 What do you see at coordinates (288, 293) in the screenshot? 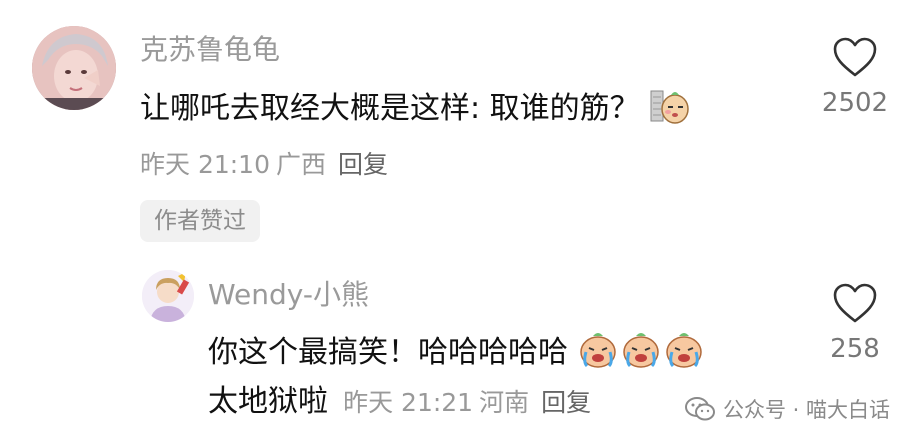
I see `username-2: Wendy-小熊` at bounding box center [288, 293].